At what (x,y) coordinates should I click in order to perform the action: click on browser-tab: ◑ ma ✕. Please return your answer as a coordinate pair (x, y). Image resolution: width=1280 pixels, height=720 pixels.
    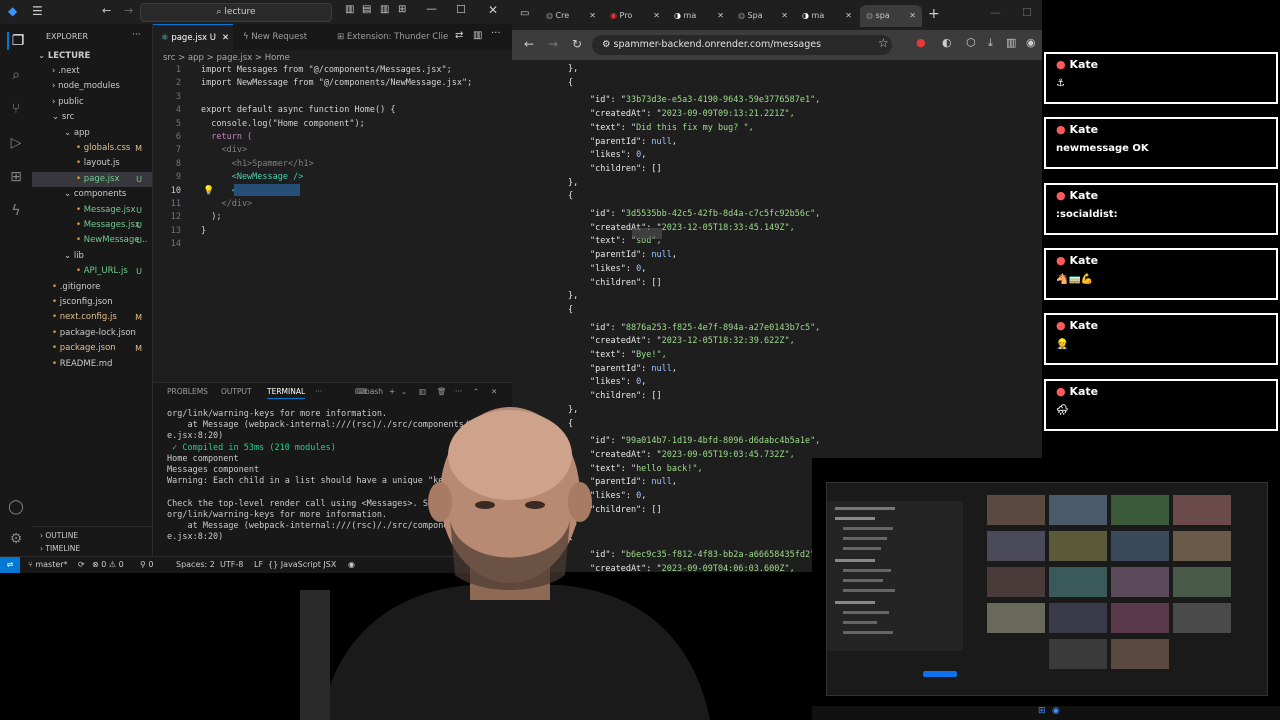
    Looking at the image, I should click on (699, 16).